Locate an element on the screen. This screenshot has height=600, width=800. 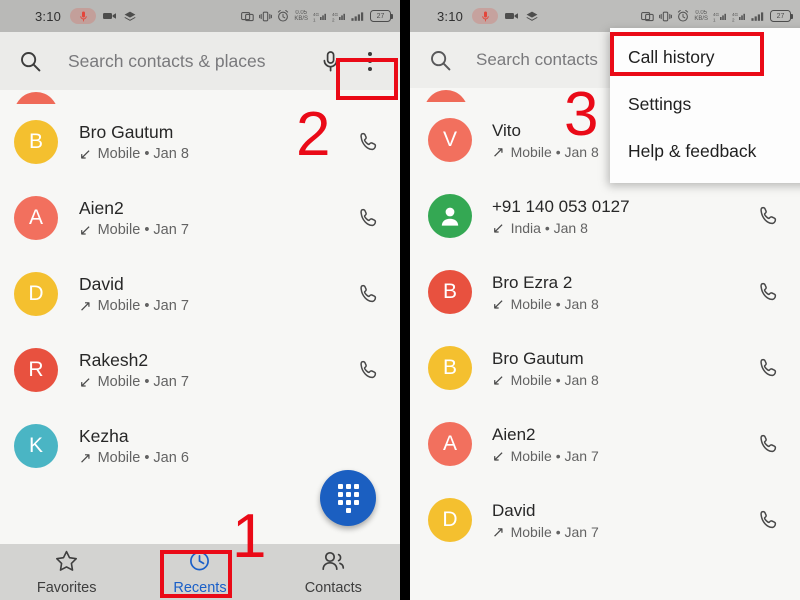
annotation-number-2: 2 is located at coordinates (313, 134).